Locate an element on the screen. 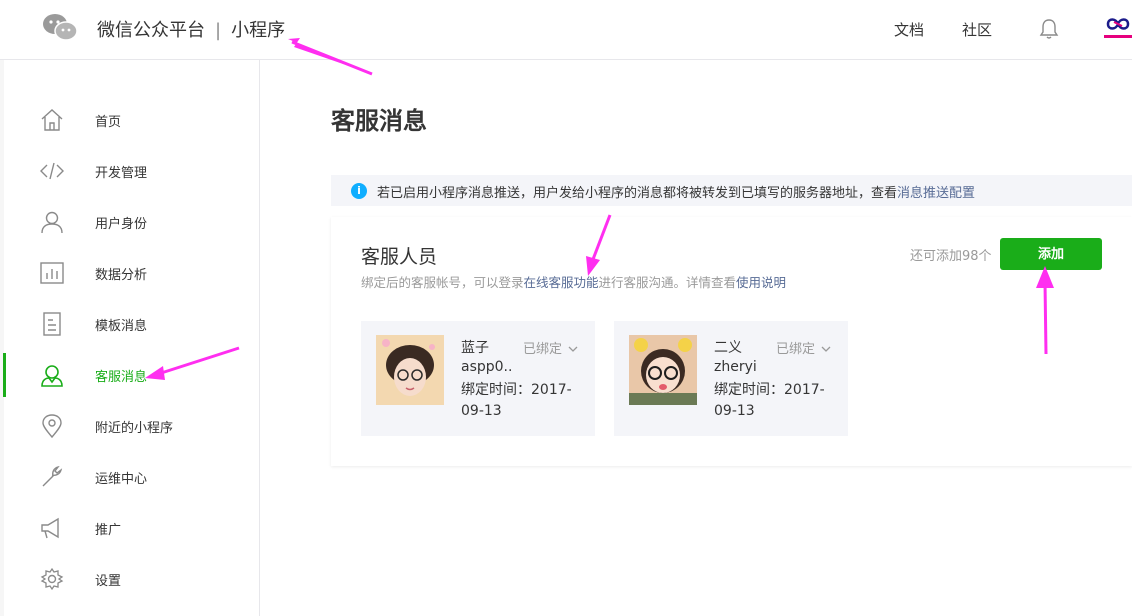  sidebar-item-customer-service: 客服消息 is located at coordinates (129, 375).